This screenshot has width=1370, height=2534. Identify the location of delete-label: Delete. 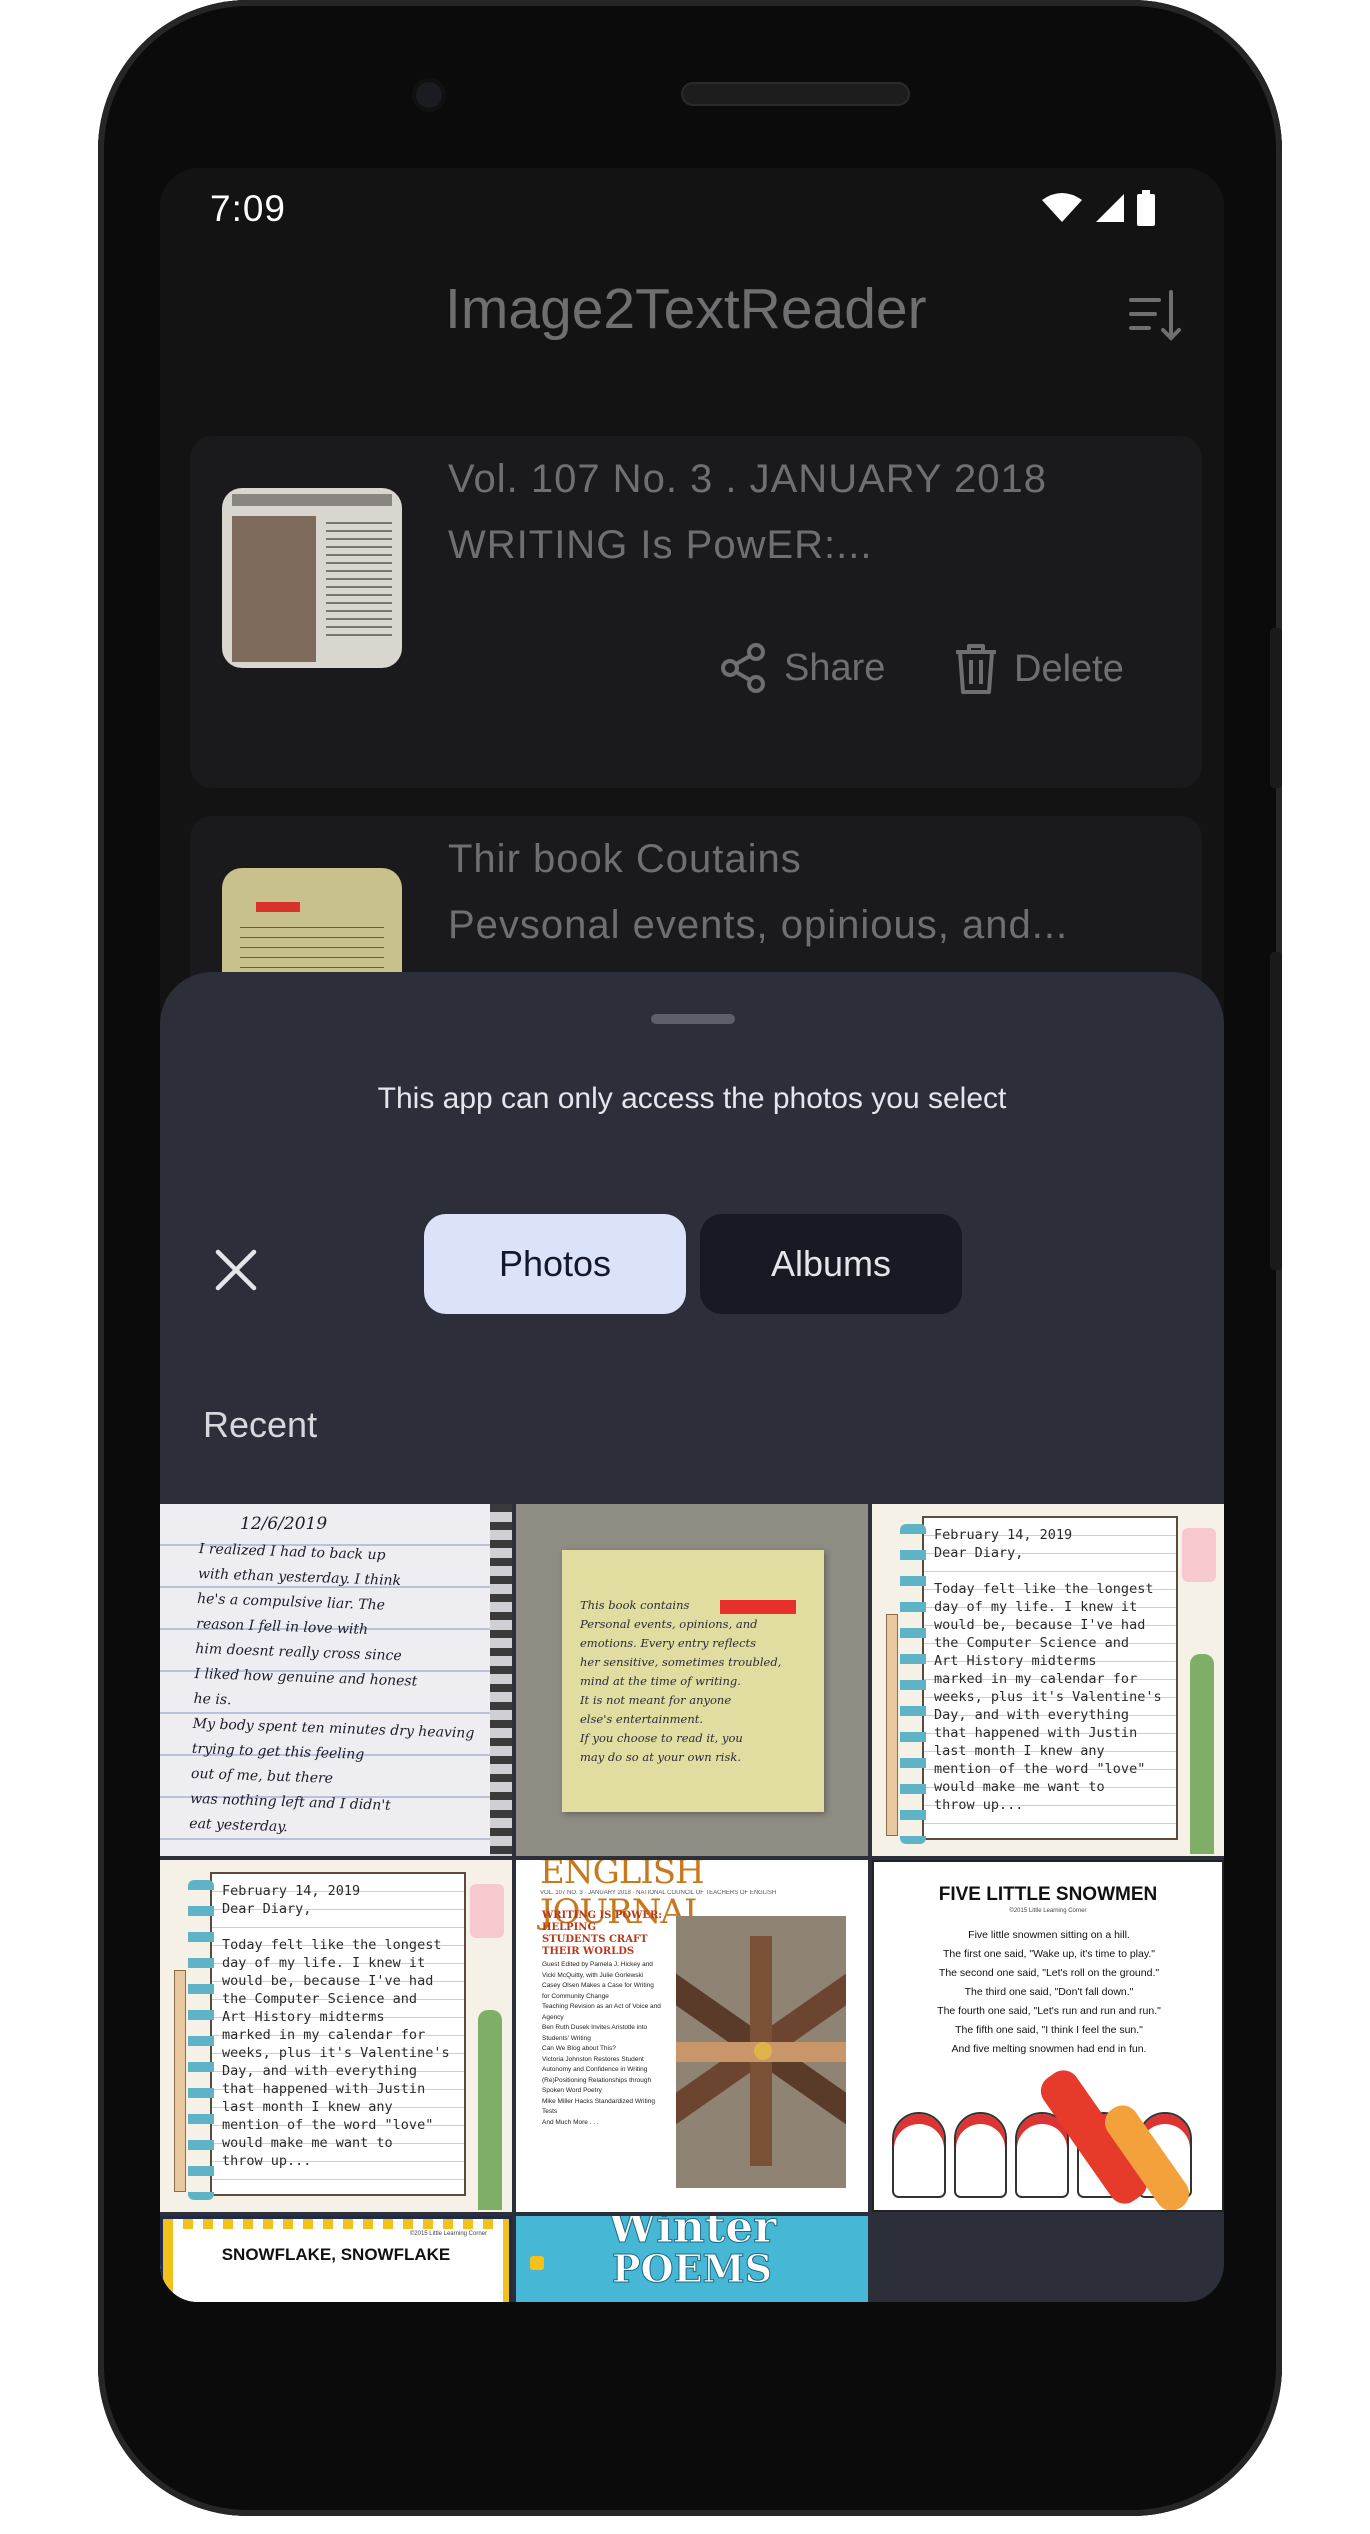
(1069, 668).